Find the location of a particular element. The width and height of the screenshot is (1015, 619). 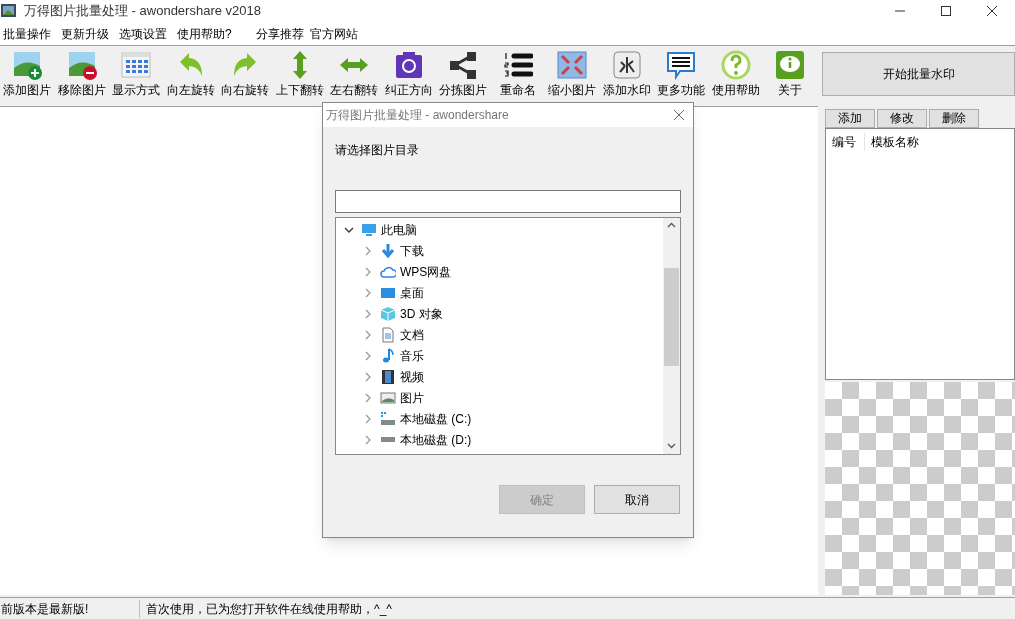

scroll-up-icon is located at coordinates (671, 225).